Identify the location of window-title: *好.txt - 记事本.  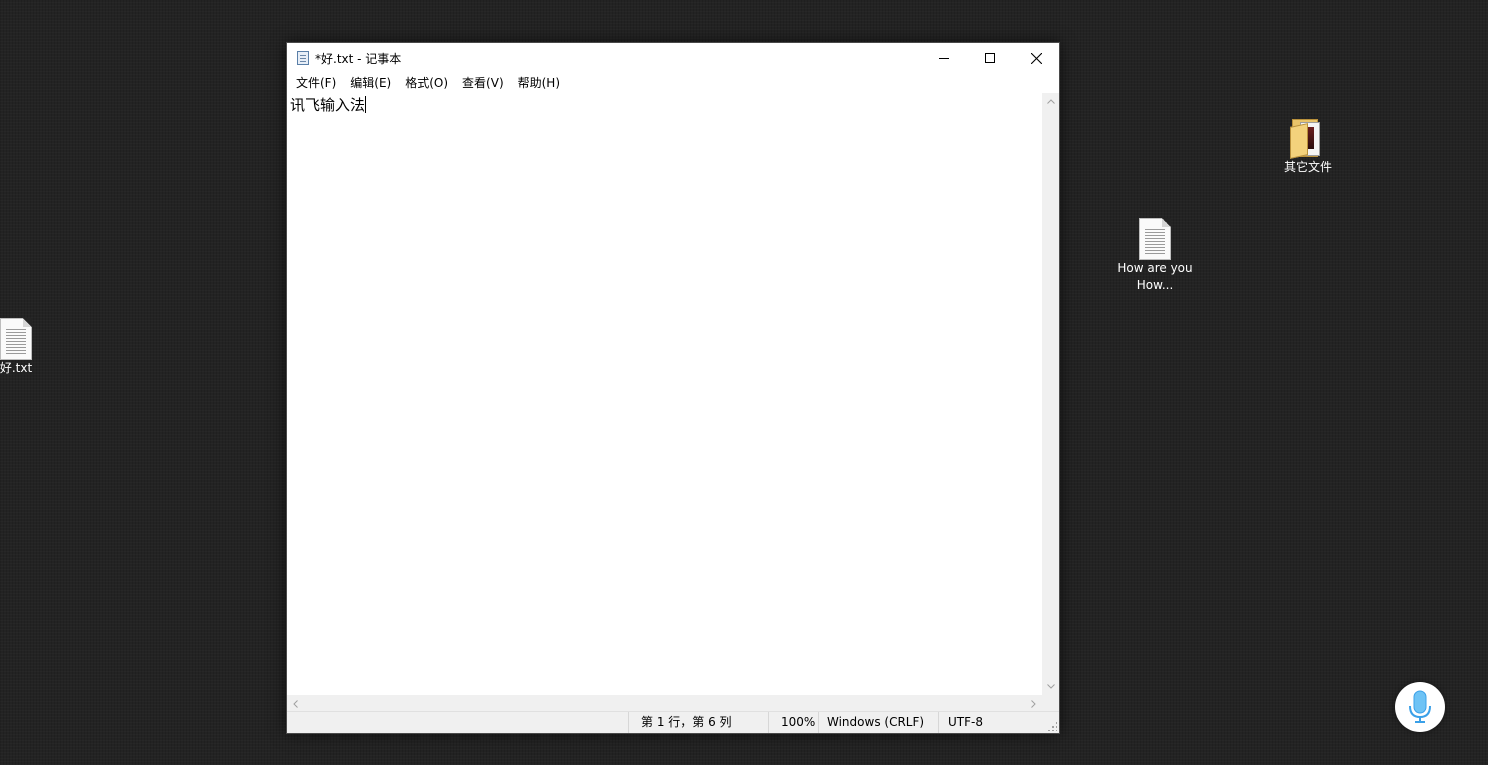
(358, 58).